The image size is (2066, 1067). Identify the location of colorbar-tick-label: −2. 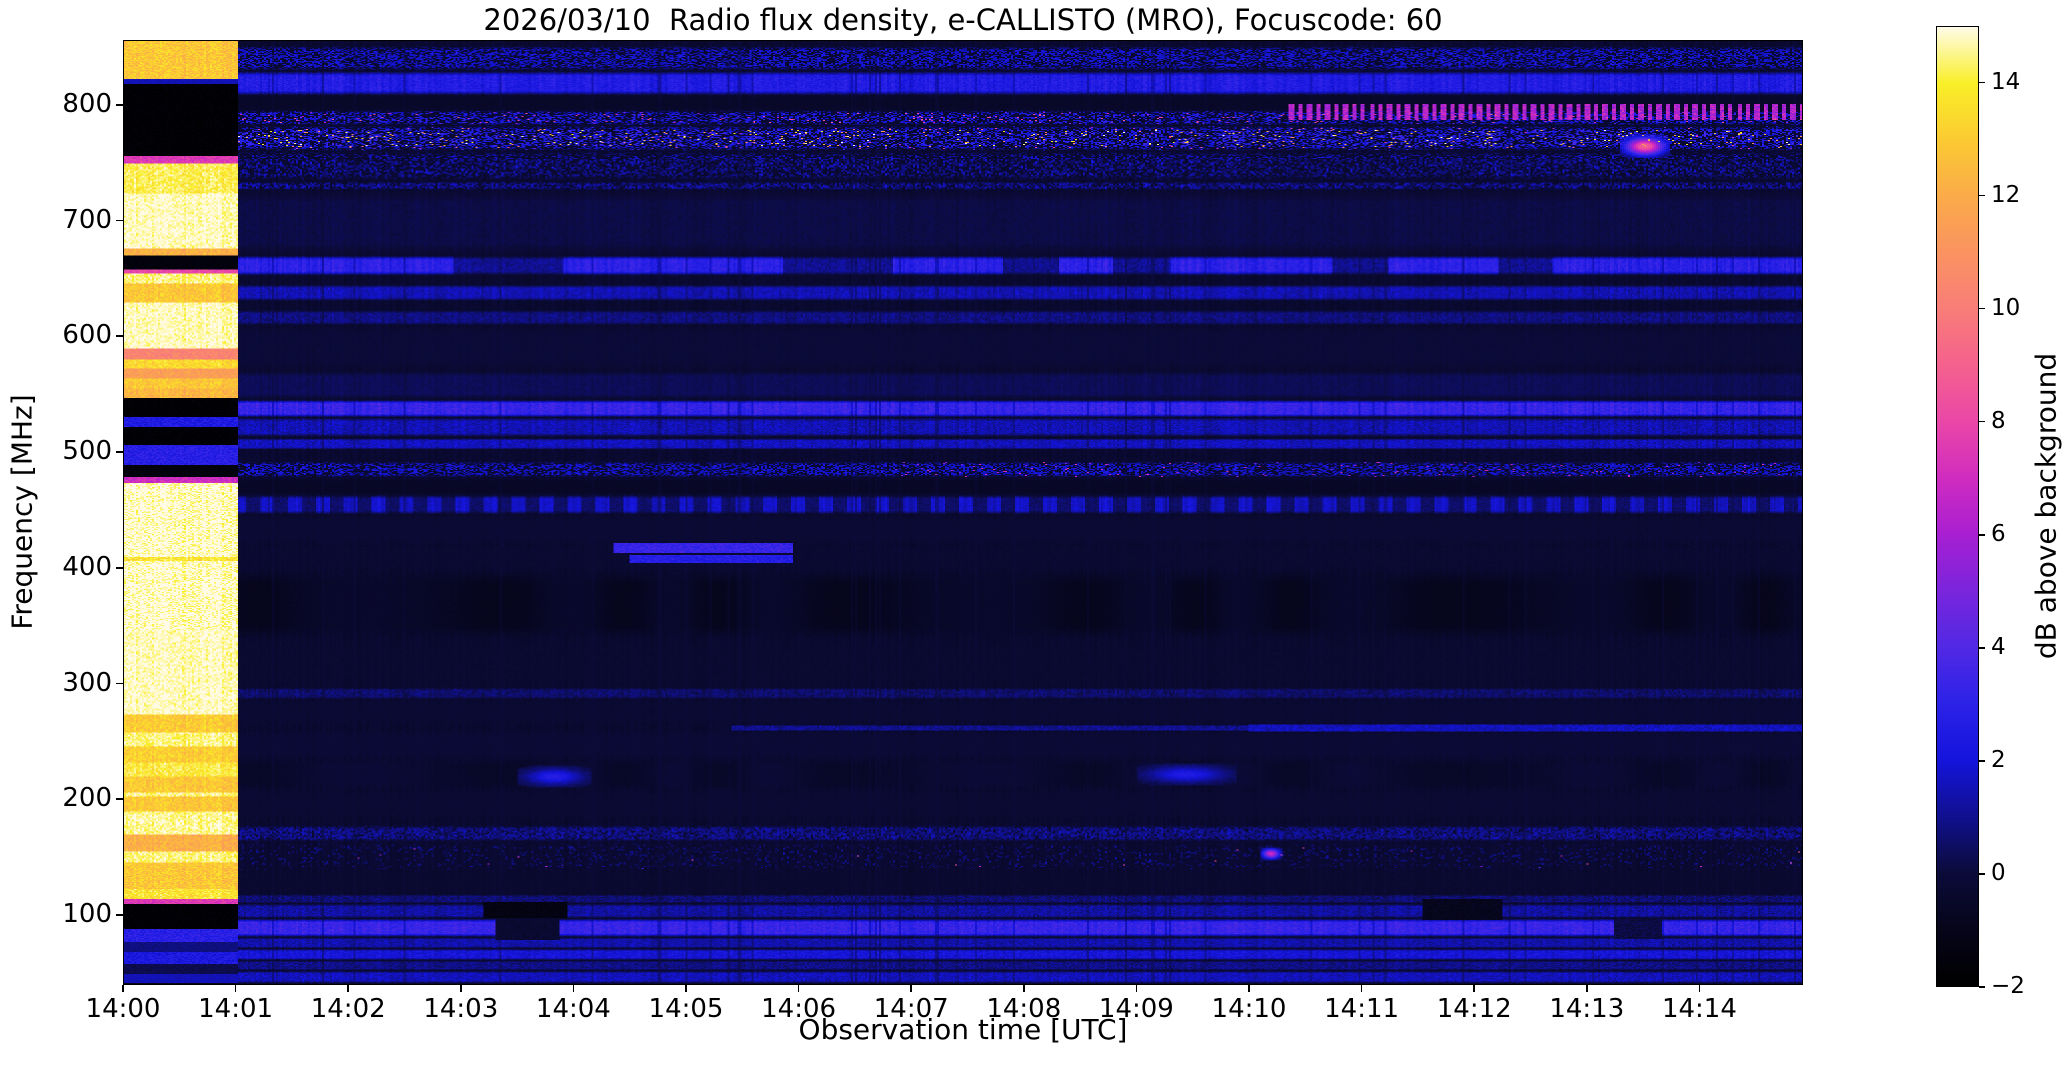
(2008, 986).